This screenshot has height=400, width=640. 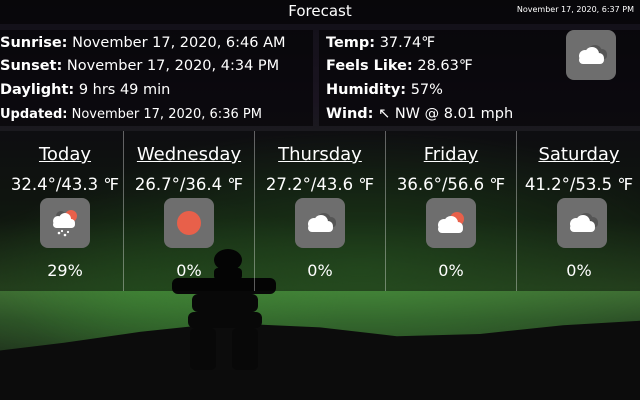 What do you see at coordinates (451, 184) in the screenshot?
I see `day-temp-range: 36.6°/56.6 ℉` at bounding box center [451, 184].